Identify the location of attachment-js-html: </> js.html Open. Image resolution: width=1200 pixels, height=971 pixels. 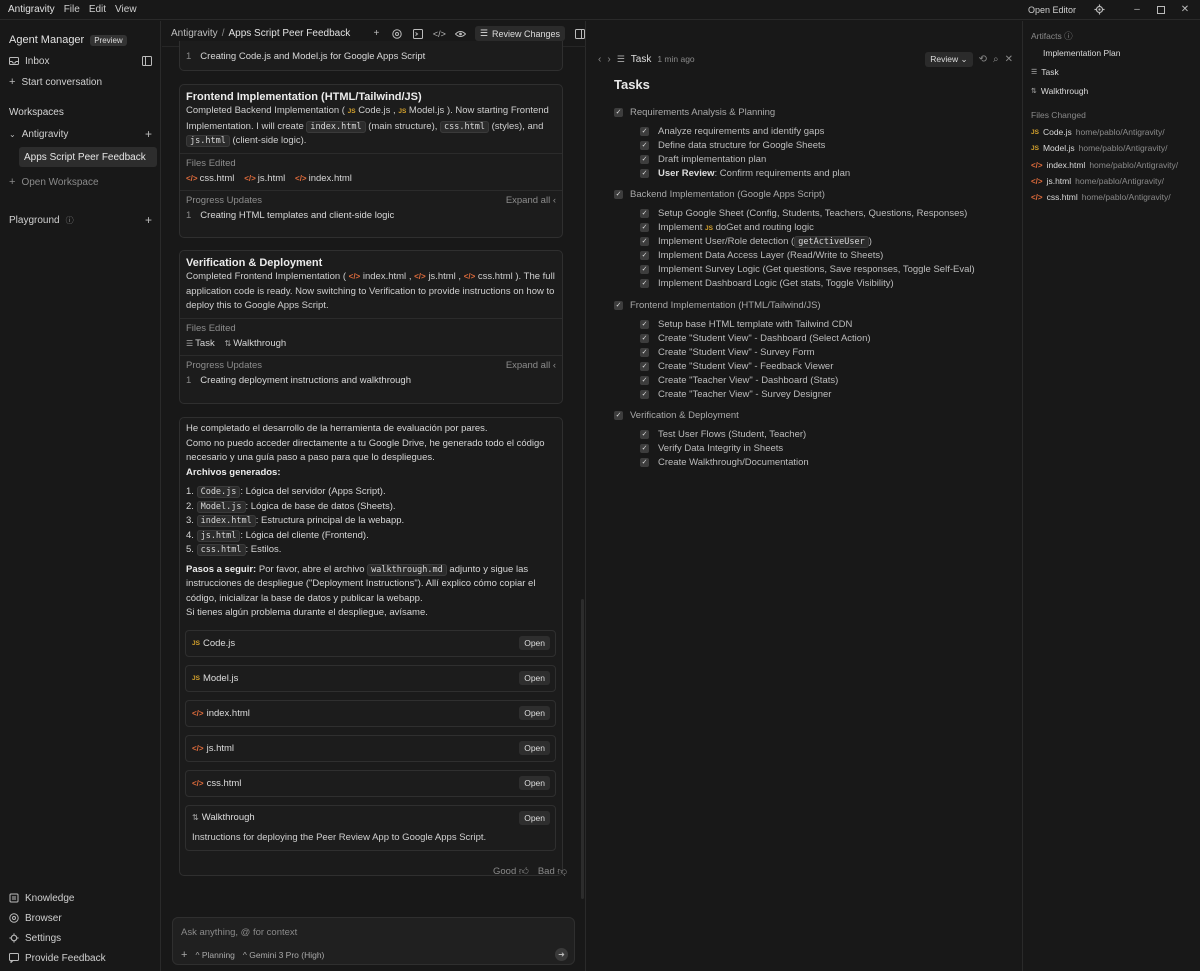
(370, 748).